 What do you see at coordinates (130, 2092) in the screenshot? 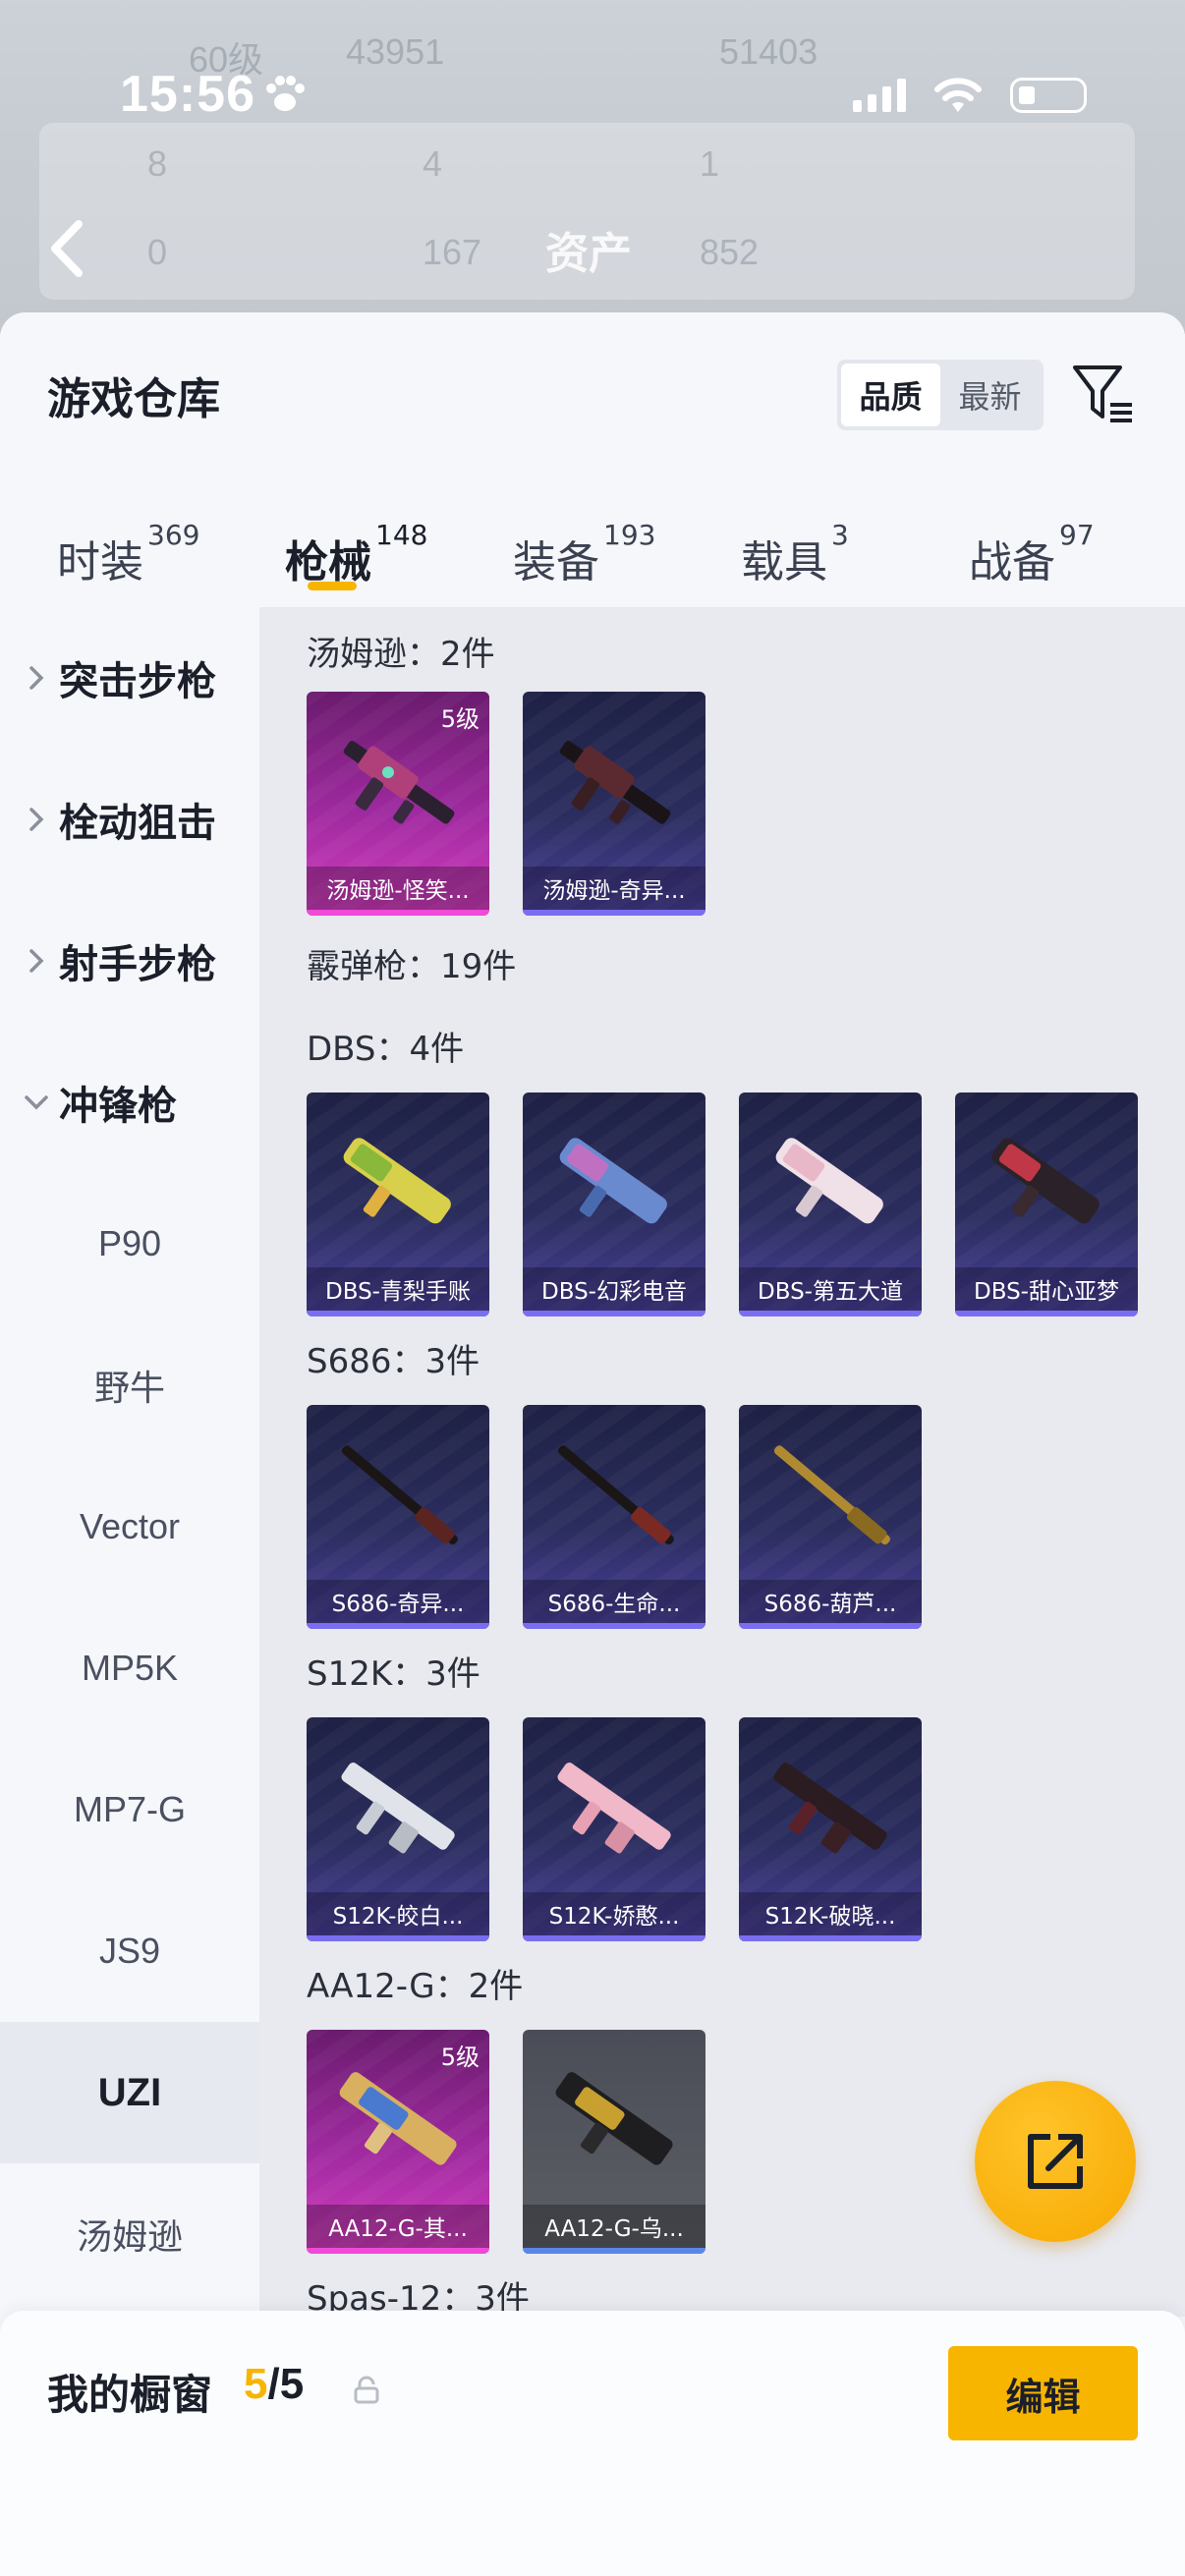
I see `sidebar-subitem-uzi: UZI` at bounding box center [130, 2092].